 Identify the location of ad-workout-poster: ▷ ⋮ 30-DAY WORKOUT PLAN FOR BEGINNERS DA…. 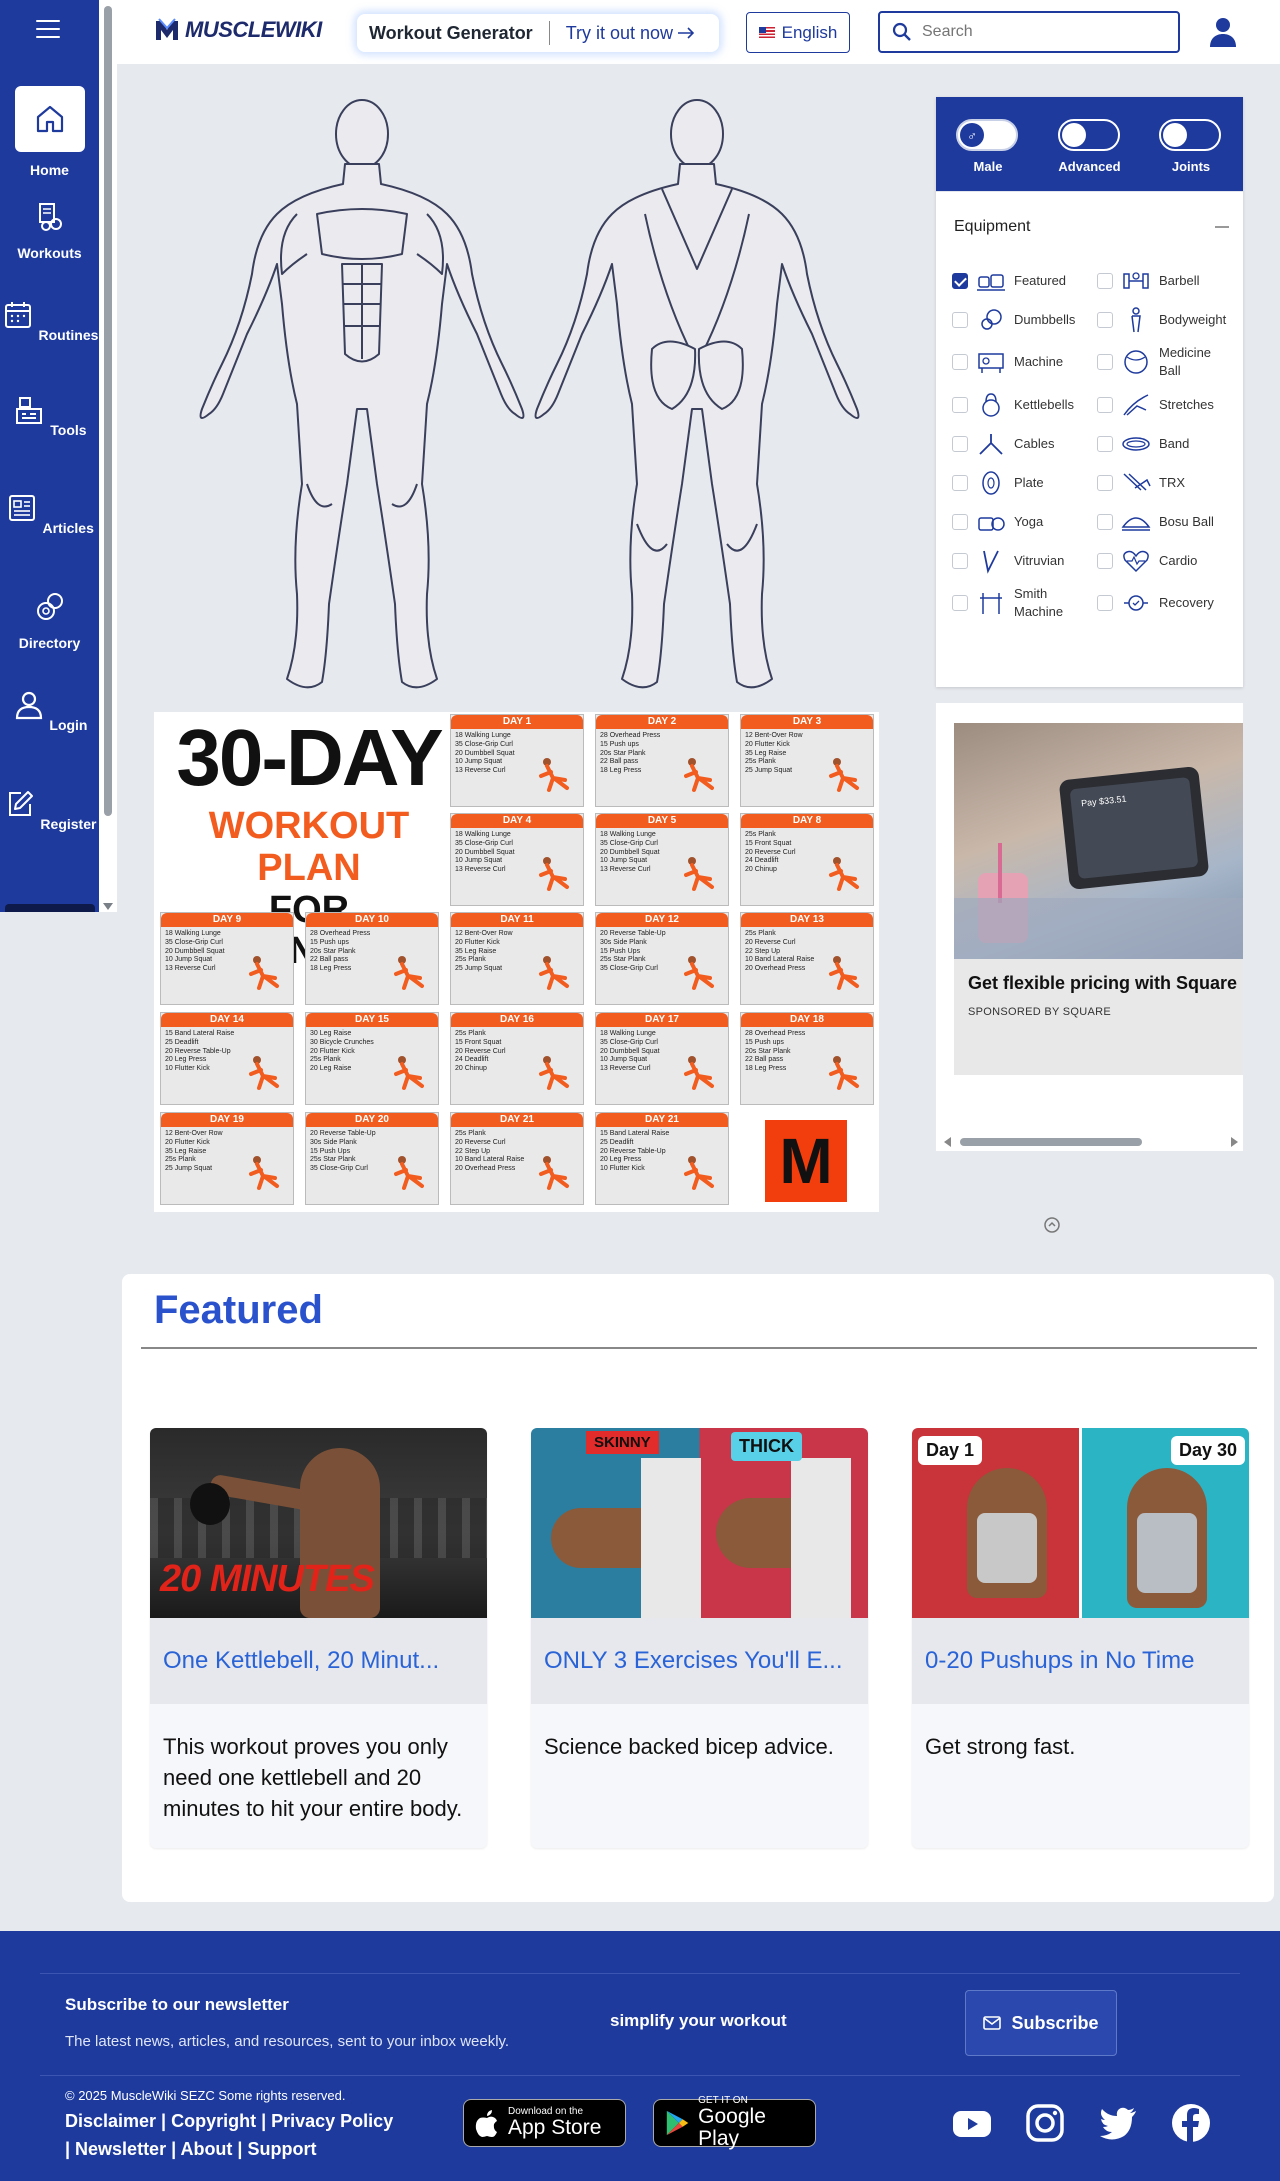
(516, 962).